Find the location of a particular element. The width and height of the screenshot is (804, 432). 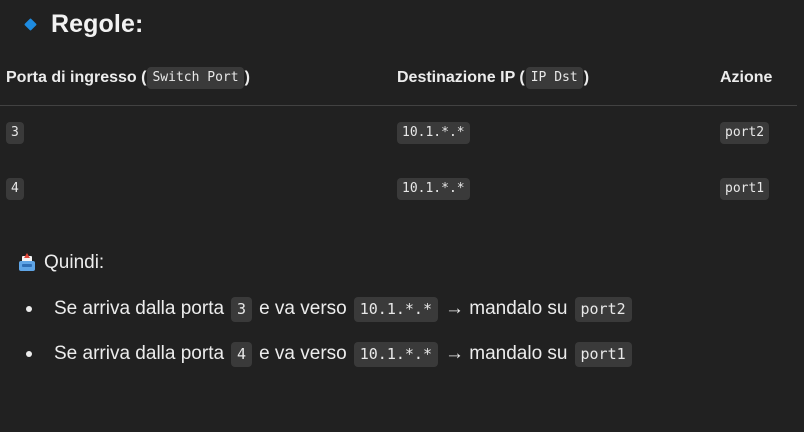

outbox-tray-icon is located at coordinates (27, 262).